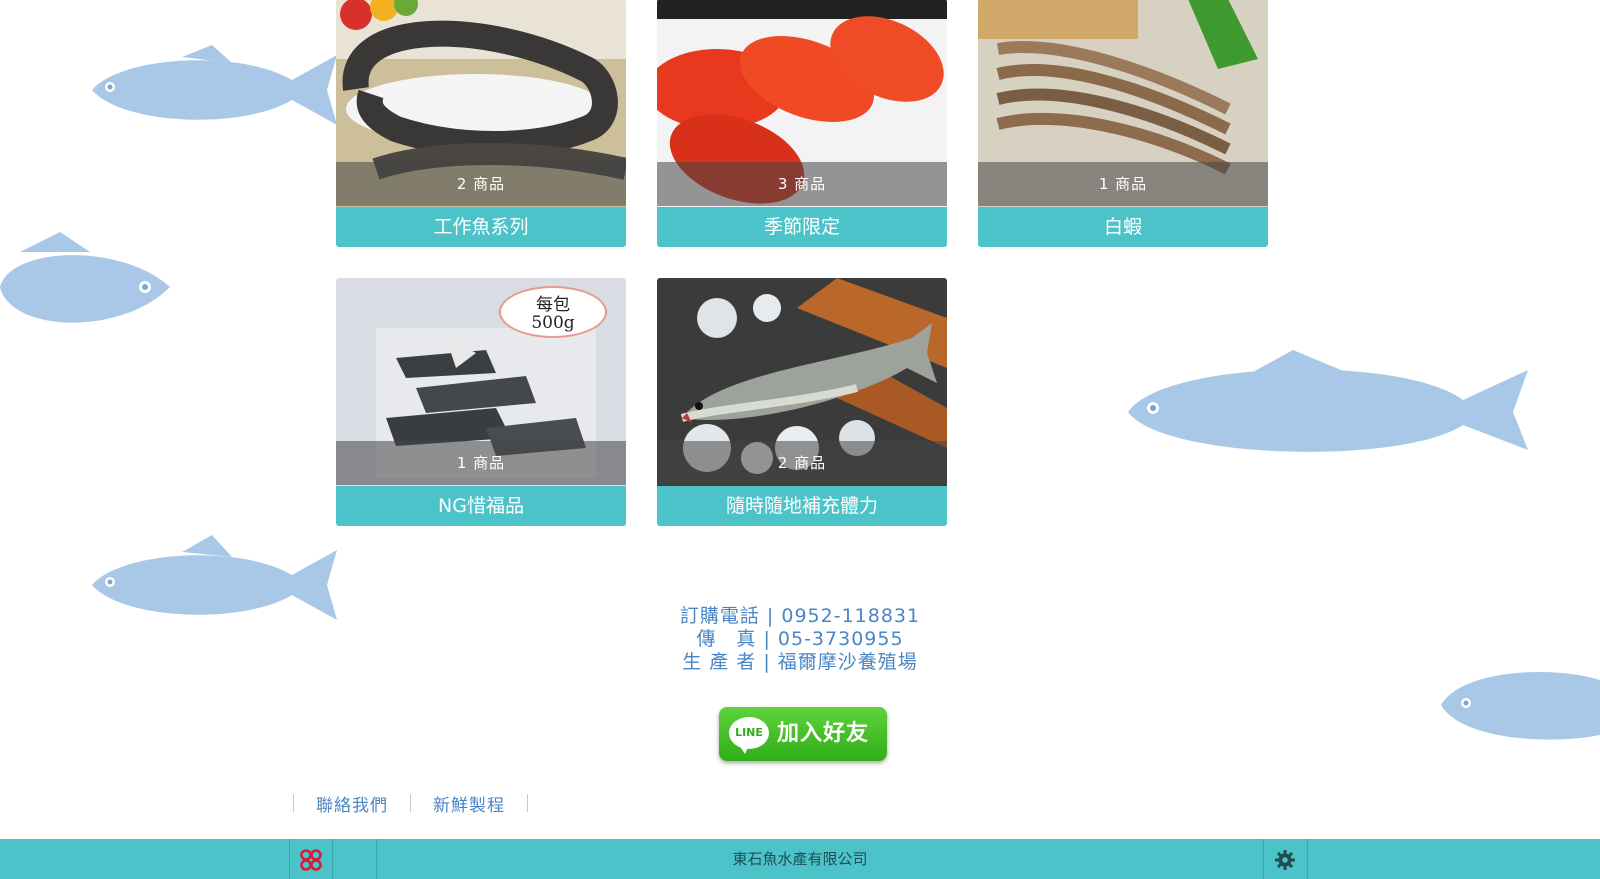 This screenshot has width=1600, height=879. Describe the element at coordinates (481, 123) in the screenshot. I see `category-card: 2 商品 工作魚系列` at that location.